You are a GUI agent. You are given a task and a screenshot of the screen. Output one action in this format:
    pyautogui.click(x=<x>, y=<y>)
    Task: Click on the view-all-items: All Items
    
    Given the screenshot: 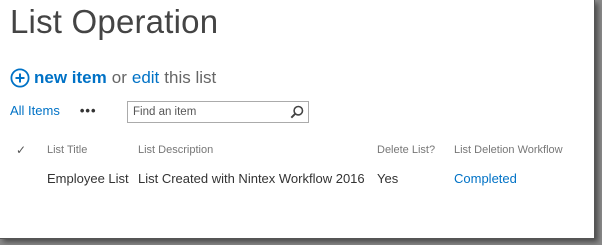 What is the action you would take?
    pyautogui.click(x=35, y=110)
    